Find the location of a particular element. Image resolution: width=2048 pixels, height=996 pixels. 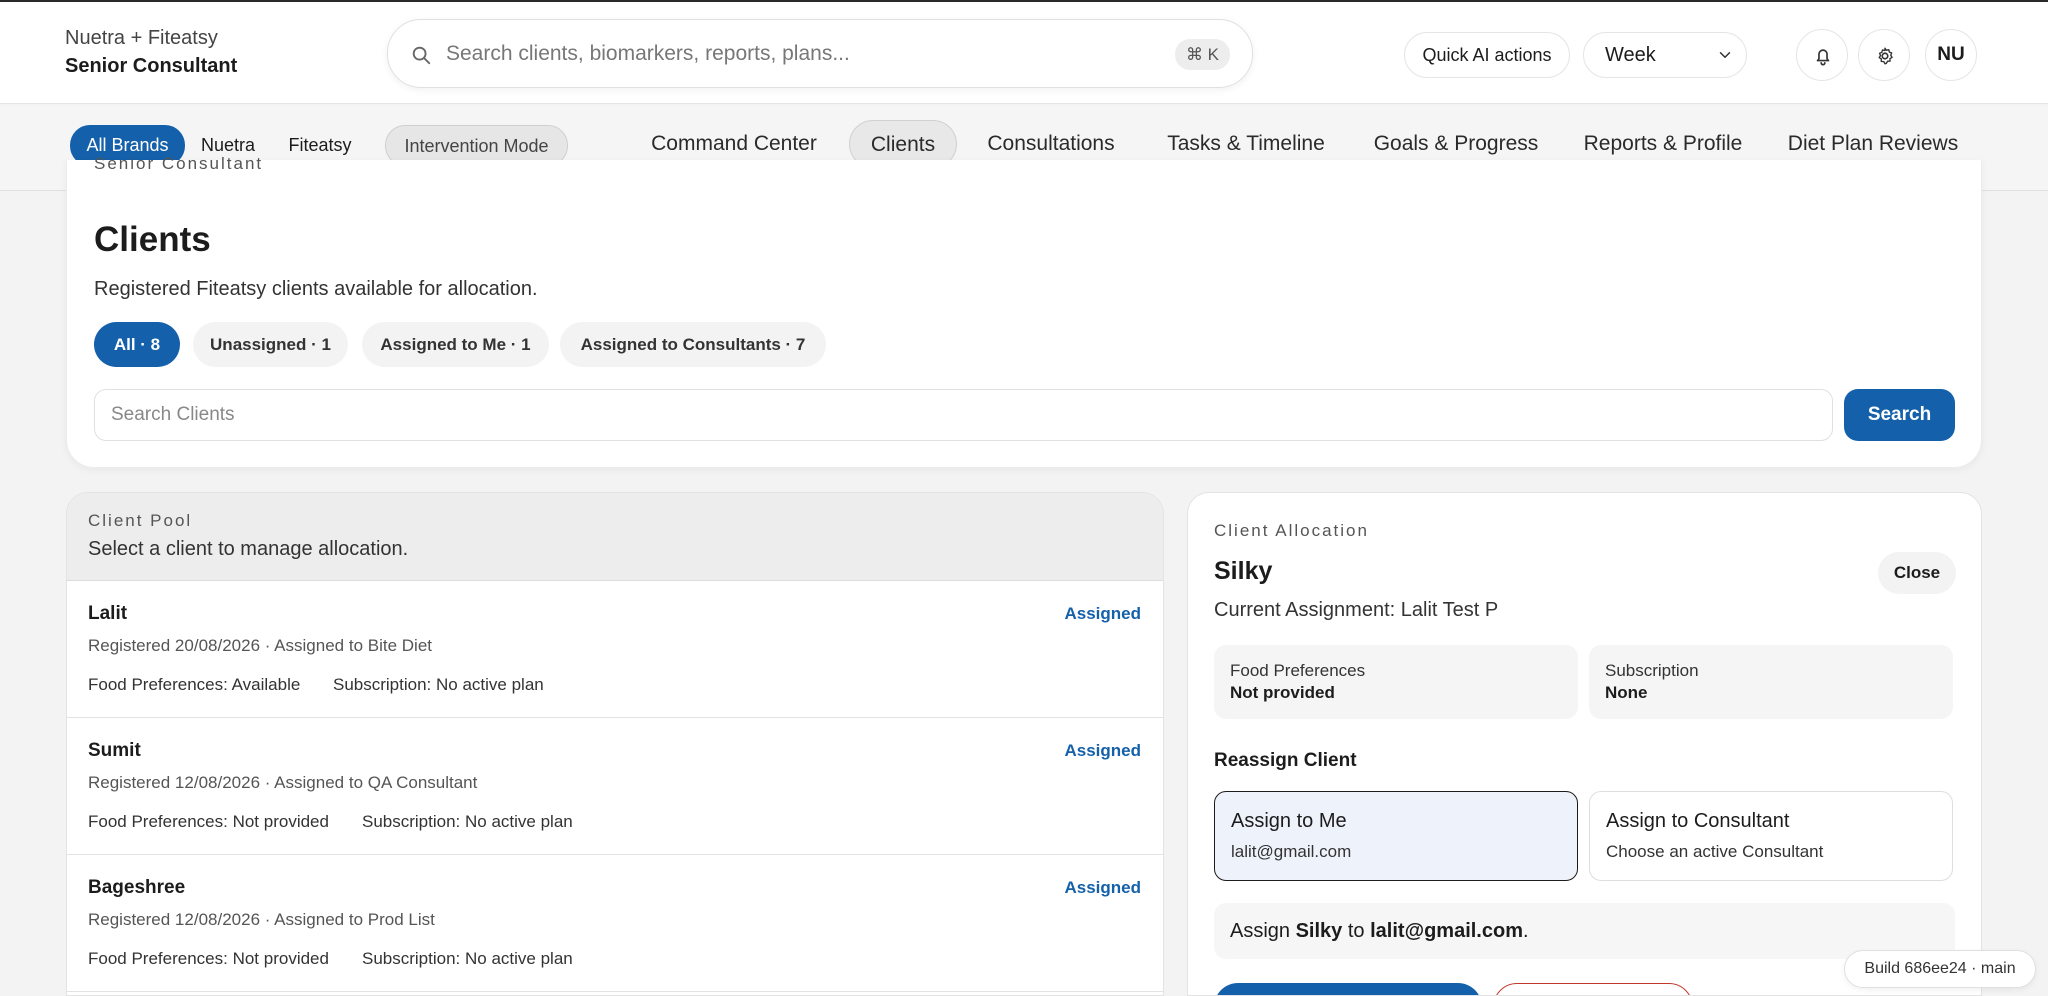

search-icon is located at coordinates (421, 55).